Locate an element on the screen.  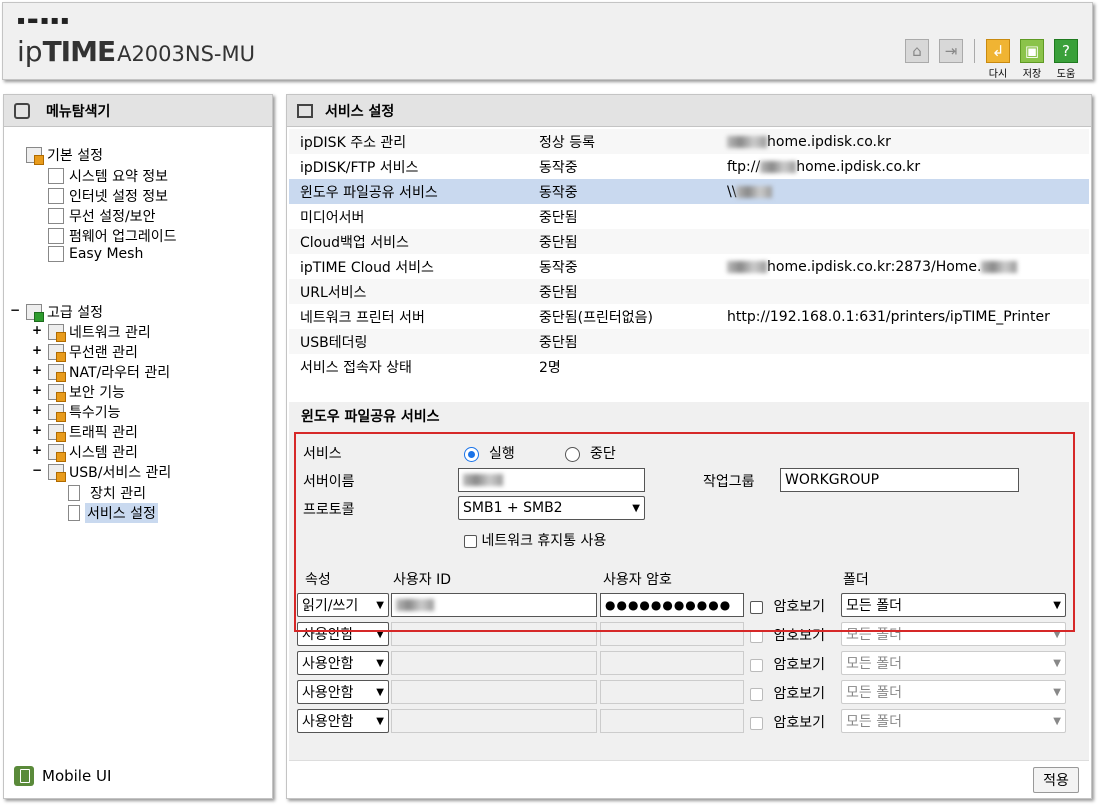
tree-item-usb-service: USB/서비스 관리 is located at coordinates (109, 472).